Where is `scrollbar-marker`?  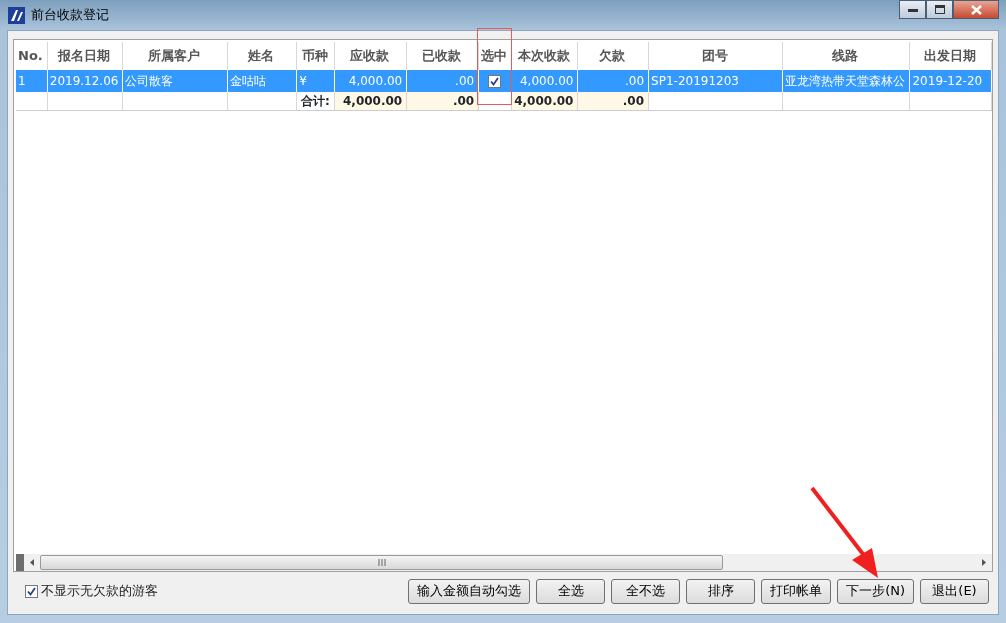 scrollbar-marker is located at coordinates (20, 562).